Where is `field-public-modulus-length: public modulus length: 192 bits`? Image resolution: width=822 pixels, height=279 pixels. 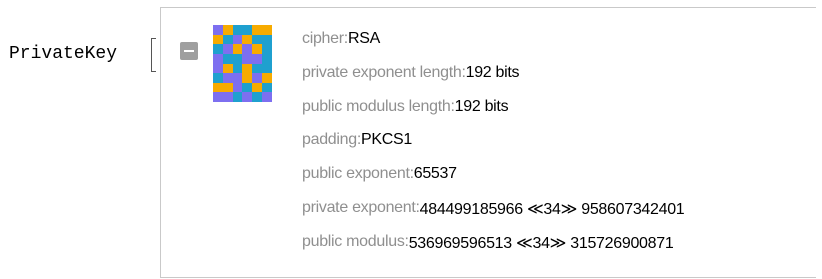 field-public-modulus-length: public modulus length: 192 bits is located at coordinates (493, 115).